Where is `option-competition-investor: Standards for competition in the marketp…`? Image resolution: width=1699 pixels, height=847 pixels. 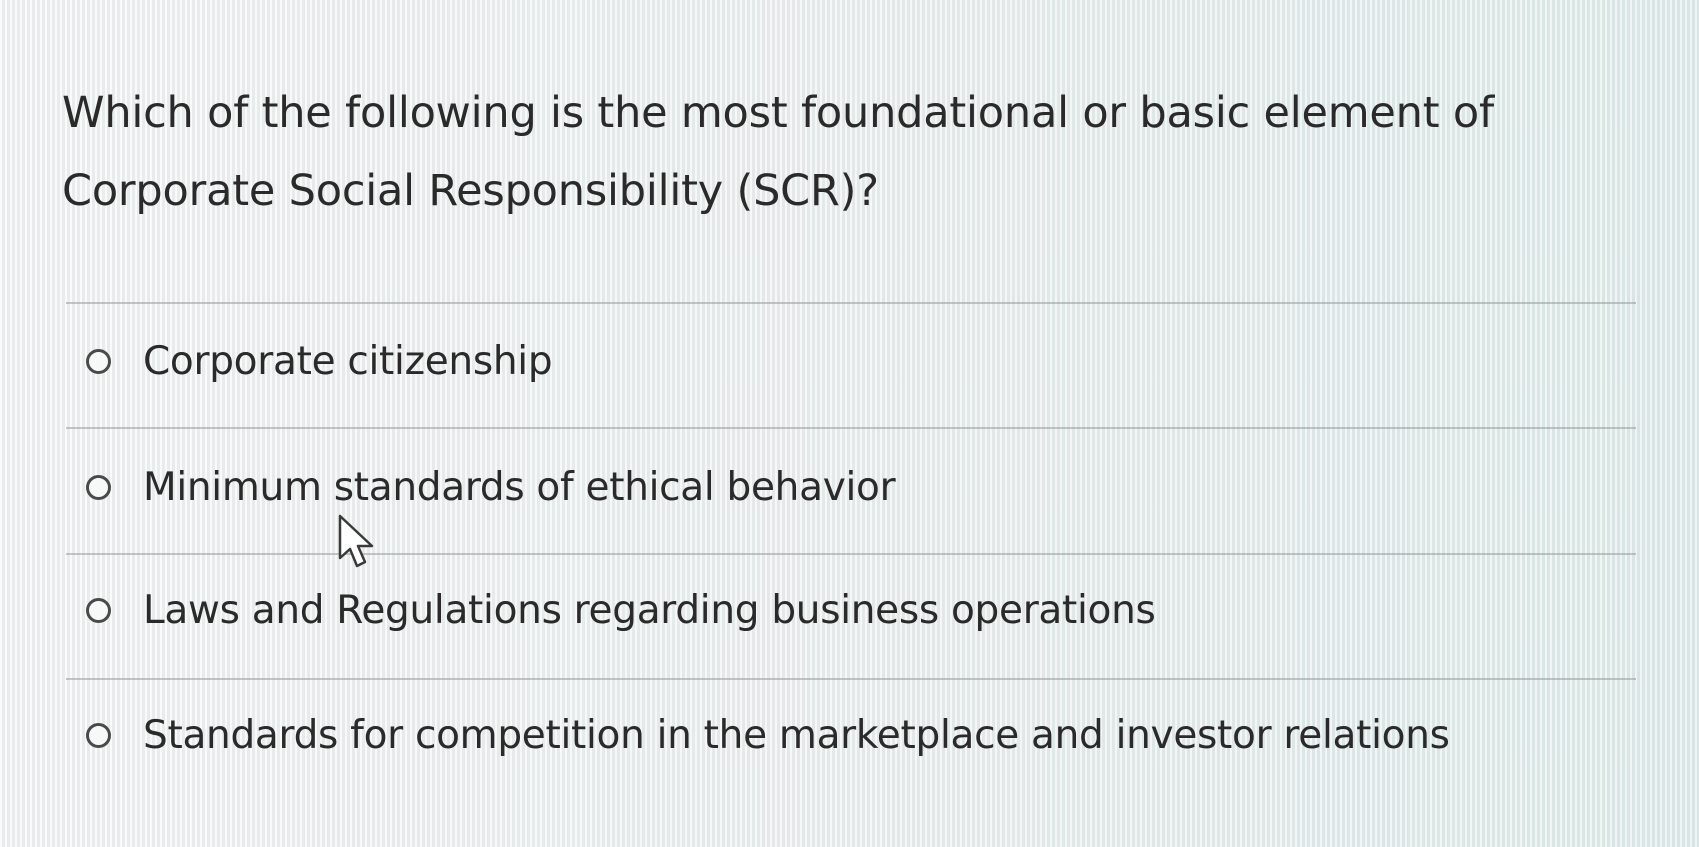 option-competition-investor: Standards for competition in the marketp… is located at coordinates (768, 735).